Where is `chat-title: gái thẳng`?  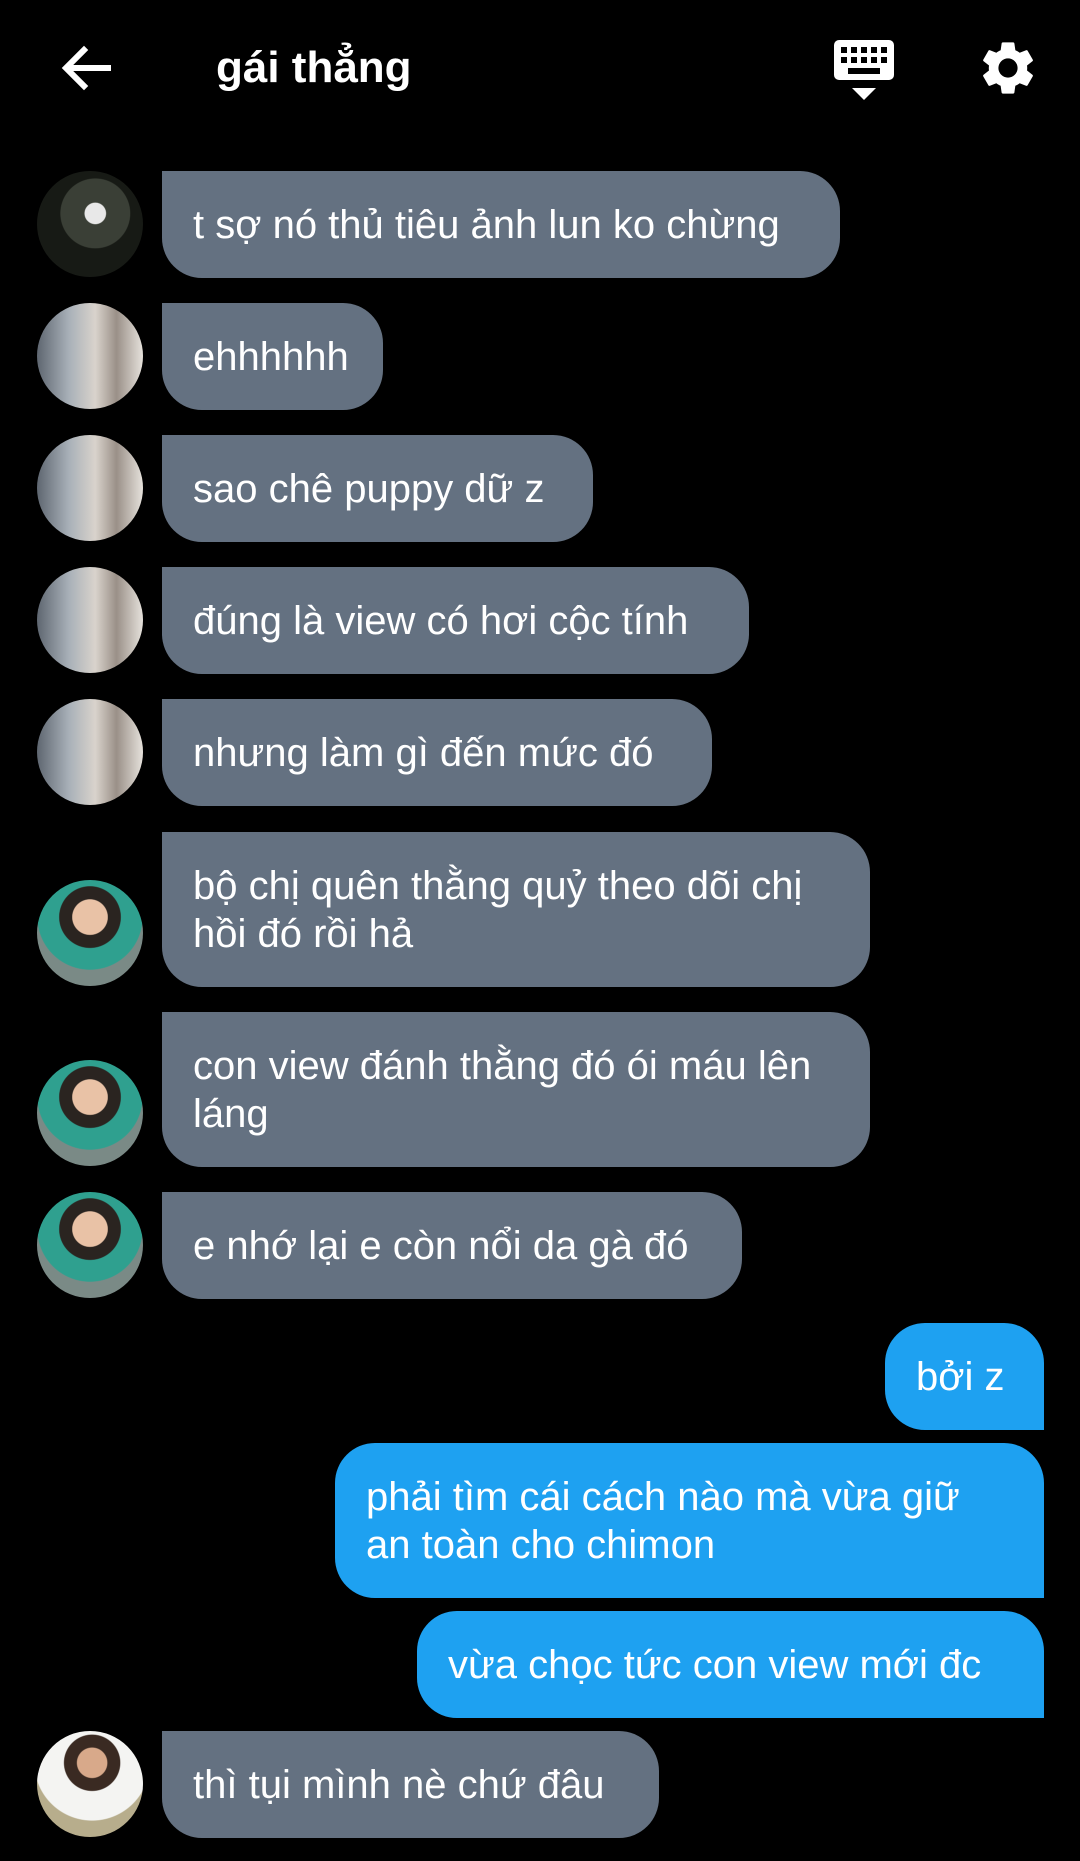 chat-title: gái thẳng is located at coordinates (314, 67).